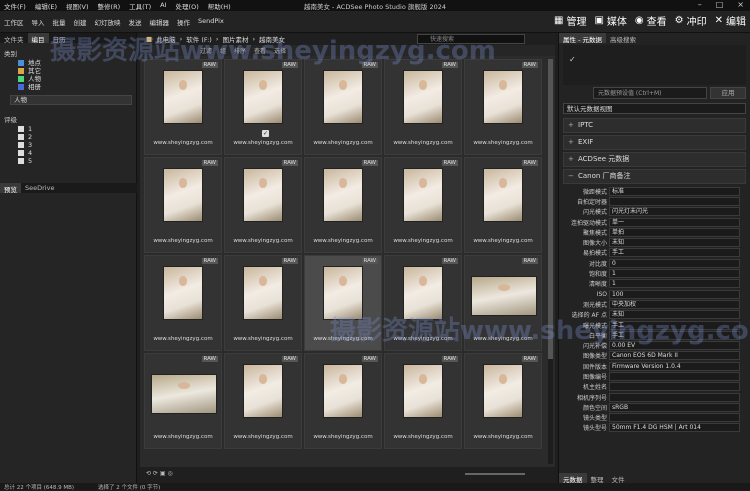  Describe the element at coordinates (674, 222) in the screenshot. I see `metadata-value: 单一` at that location.